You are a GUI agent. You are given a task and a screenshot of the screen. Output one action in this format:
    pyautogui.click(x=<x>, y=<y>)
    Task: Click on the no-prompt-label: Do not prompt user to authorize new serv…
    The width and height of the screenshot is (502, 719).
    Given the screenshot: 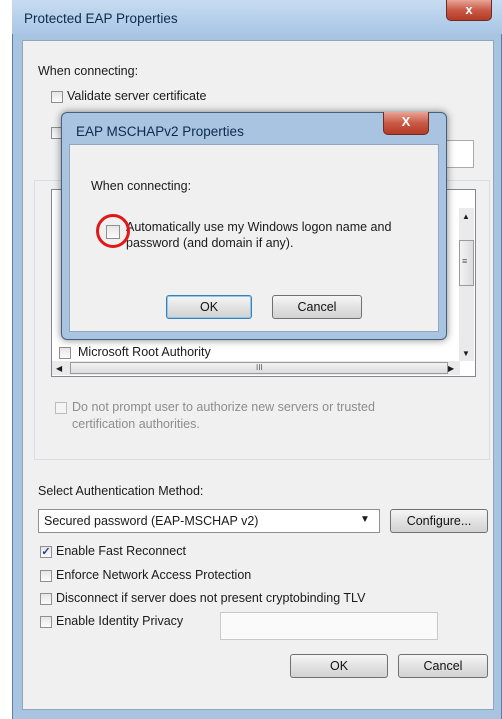 What is the action you would take?
    pyautogui.click(x=223, y=416)
    